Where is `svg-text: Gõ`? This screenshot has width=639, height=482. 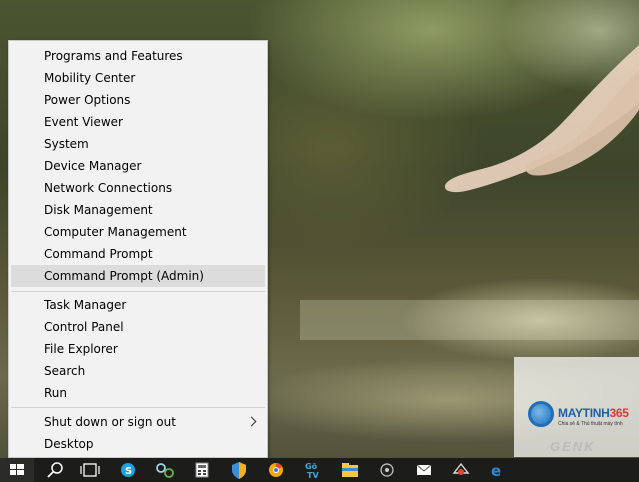 svg-text: Gõ is located at coordinates (311, 466).